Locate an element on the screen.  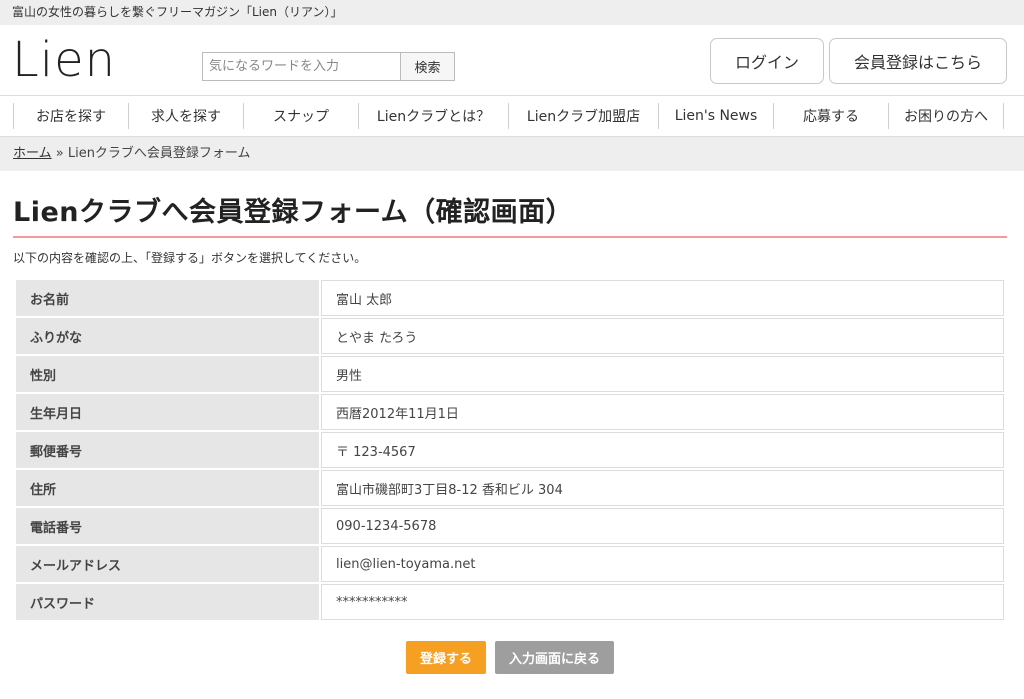
breadcrumb-home-link: ホーム is located at coordinates (32, 153).